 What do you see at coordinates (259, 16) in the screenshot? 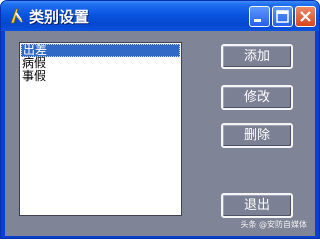
I see `minimize-button` at bounding box center [259, 16].